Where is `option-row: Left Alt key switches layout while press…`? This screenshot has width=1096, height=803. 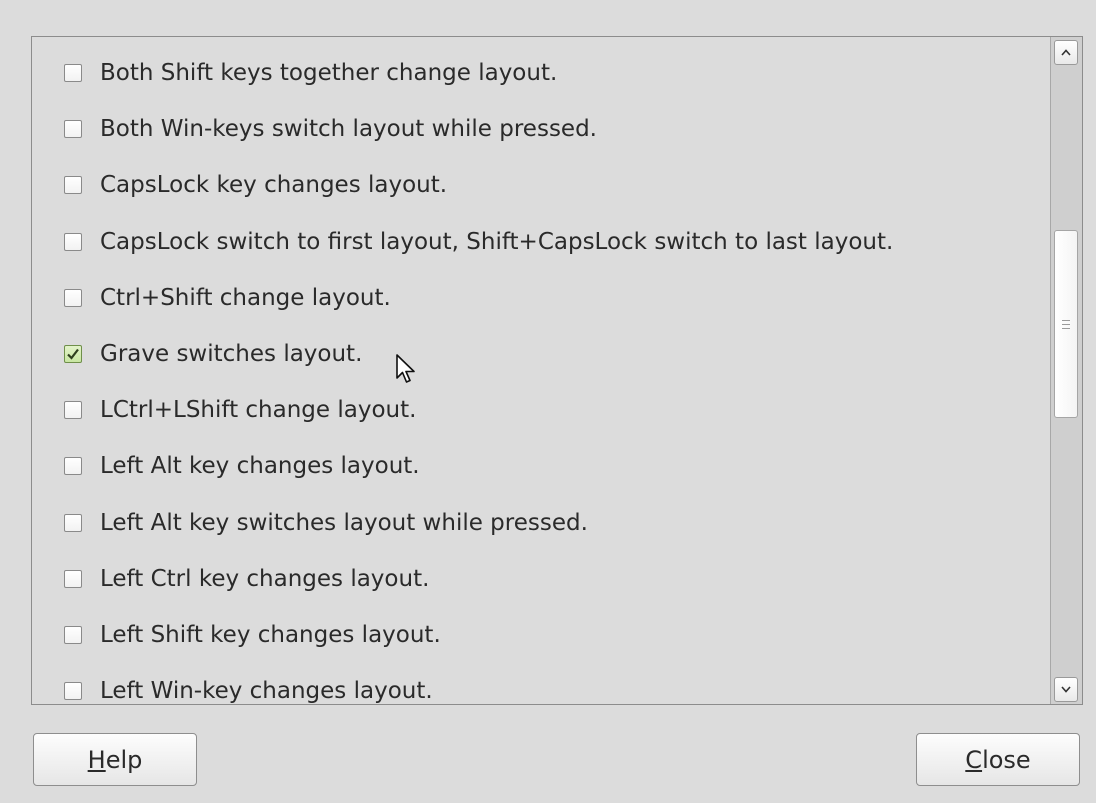 option-row: Left Alt key switches layout while press… is located at coordinates (541, 523).